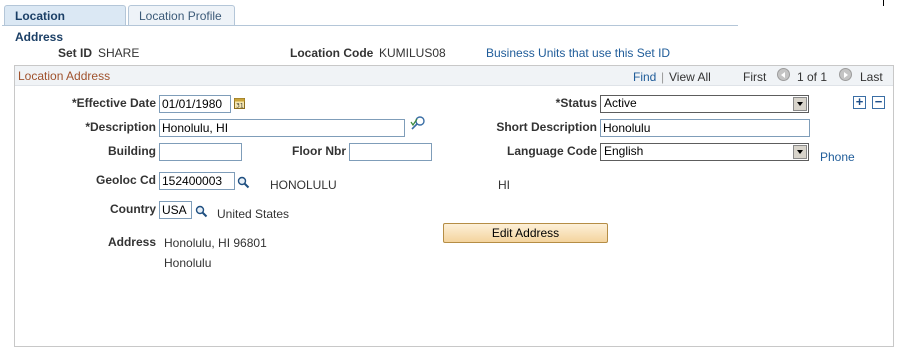 Image resolution: width=901 pixels, height=354 pixels. What do you see at coordinates (200, 152) in the screenshot?
I see `building-input` at bounding box center [200, 152].